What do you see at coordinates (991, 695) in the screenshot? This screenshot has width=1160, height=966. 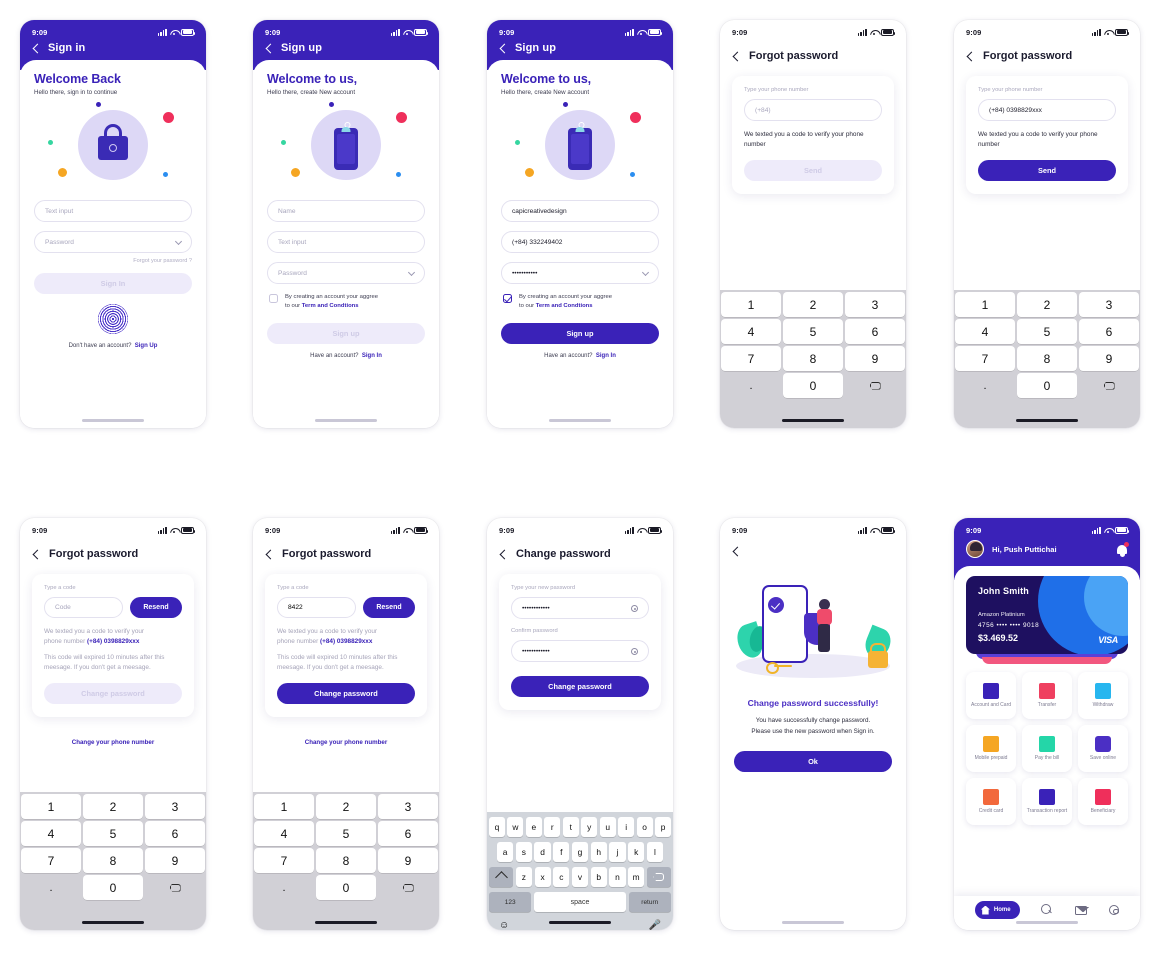 I see `tile-account-and-card: Account and Card` at bounding box center [991, 695].